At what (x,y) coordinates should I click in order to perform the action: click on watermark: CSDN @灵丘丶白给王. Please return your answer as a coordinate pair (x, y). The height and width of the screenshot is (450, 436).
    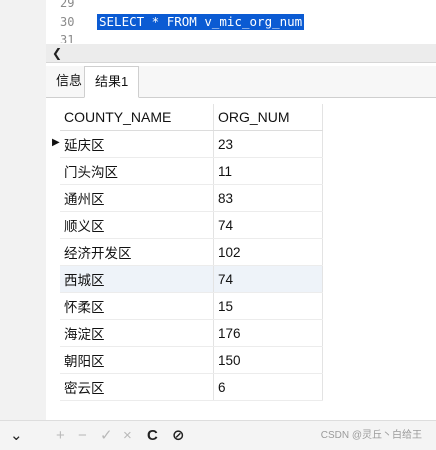
    Looking at the image, I should click on (371, 435).